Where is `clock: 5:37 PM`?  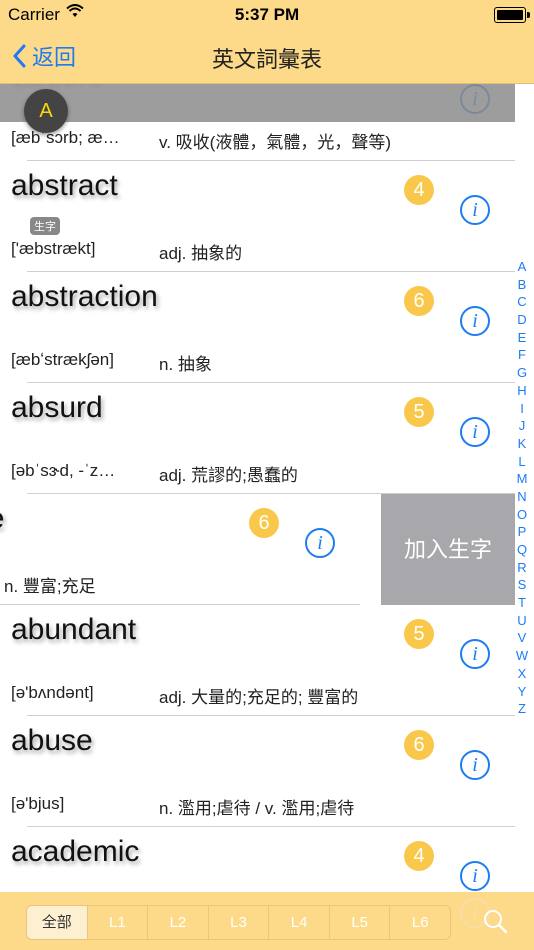
clock: 5:37 PM is located at coordinates (267, 14).